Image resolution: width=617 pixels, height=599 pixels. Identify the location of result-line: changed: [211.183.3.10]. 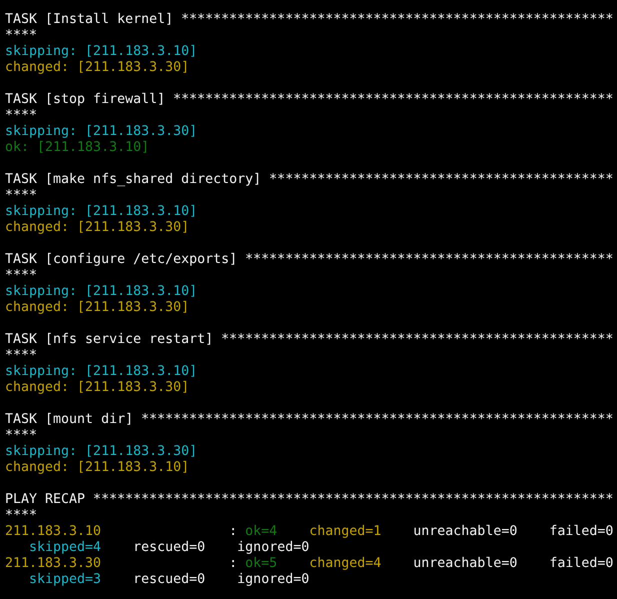
(97, 468).